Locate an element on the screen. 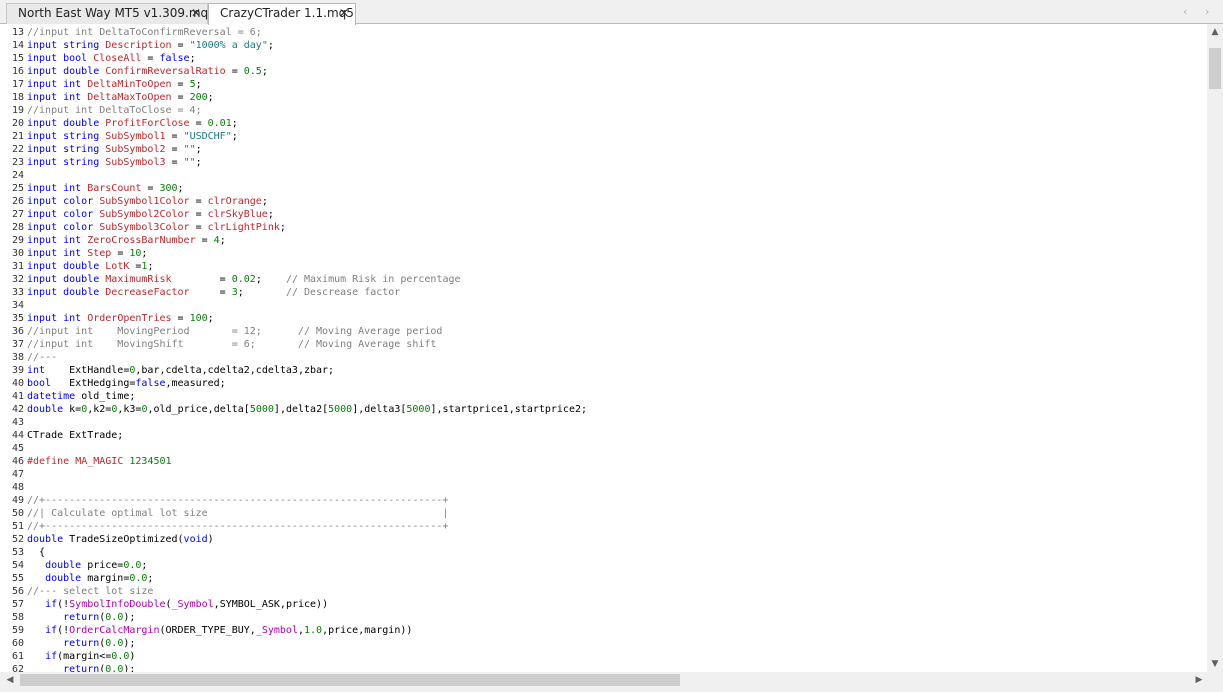  code-line: 45 is located at coordinates (603, 448).